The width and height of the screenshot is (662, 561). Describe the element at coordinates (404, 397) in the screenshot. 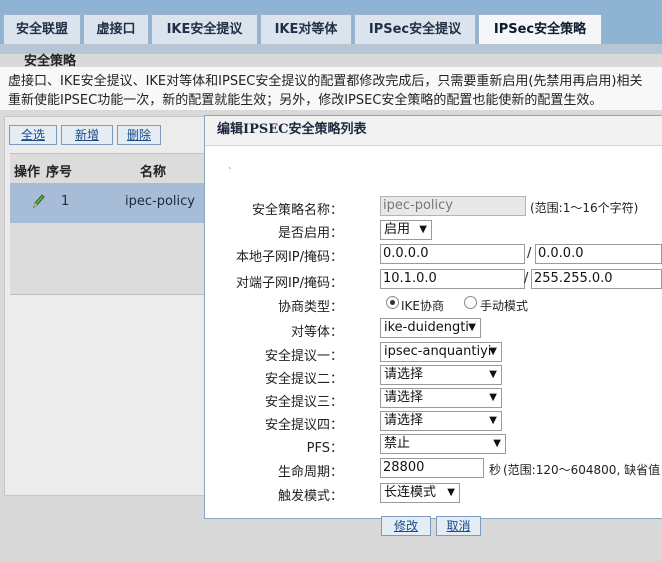

I see `proposal3-select-value: 请选择` at that location.